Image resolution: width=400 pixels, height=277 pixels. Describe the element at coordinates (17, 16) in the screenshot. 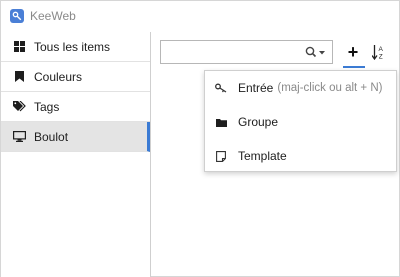

I see `keeweb-logo-icon` at that location.